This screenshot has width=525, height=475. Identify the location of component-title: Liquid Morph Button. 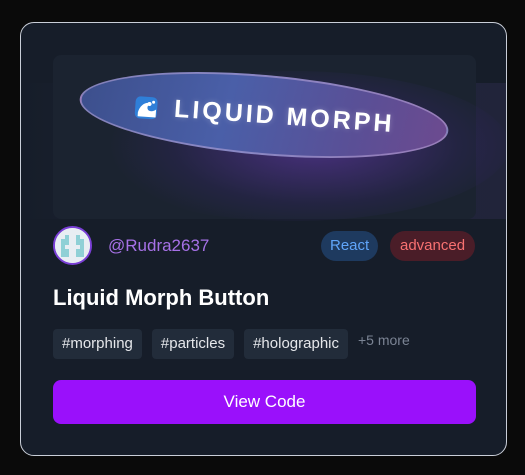
(161, 297).